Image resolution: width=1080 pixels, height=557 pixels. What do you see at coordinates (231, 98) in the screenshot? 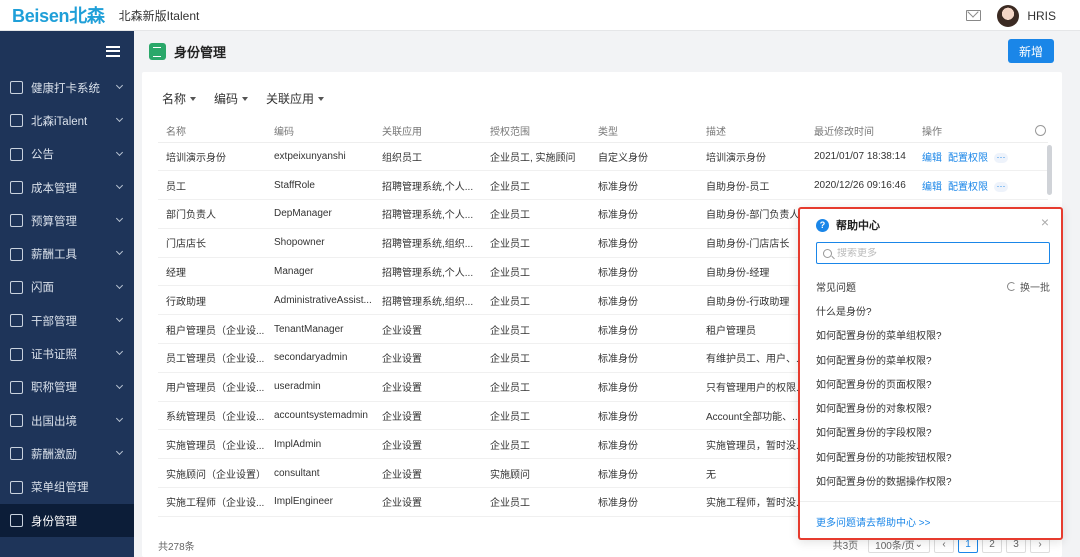
I see `filter-dropdown: 编码` at bounding box center [231, 98].